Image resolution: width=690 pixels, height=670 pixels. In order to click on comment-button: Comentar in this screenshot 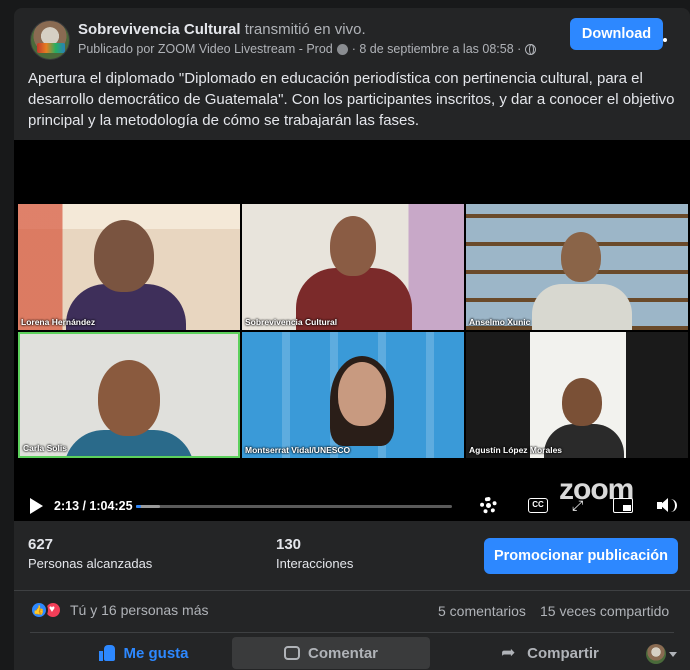, I will do `click(331, 653)`.